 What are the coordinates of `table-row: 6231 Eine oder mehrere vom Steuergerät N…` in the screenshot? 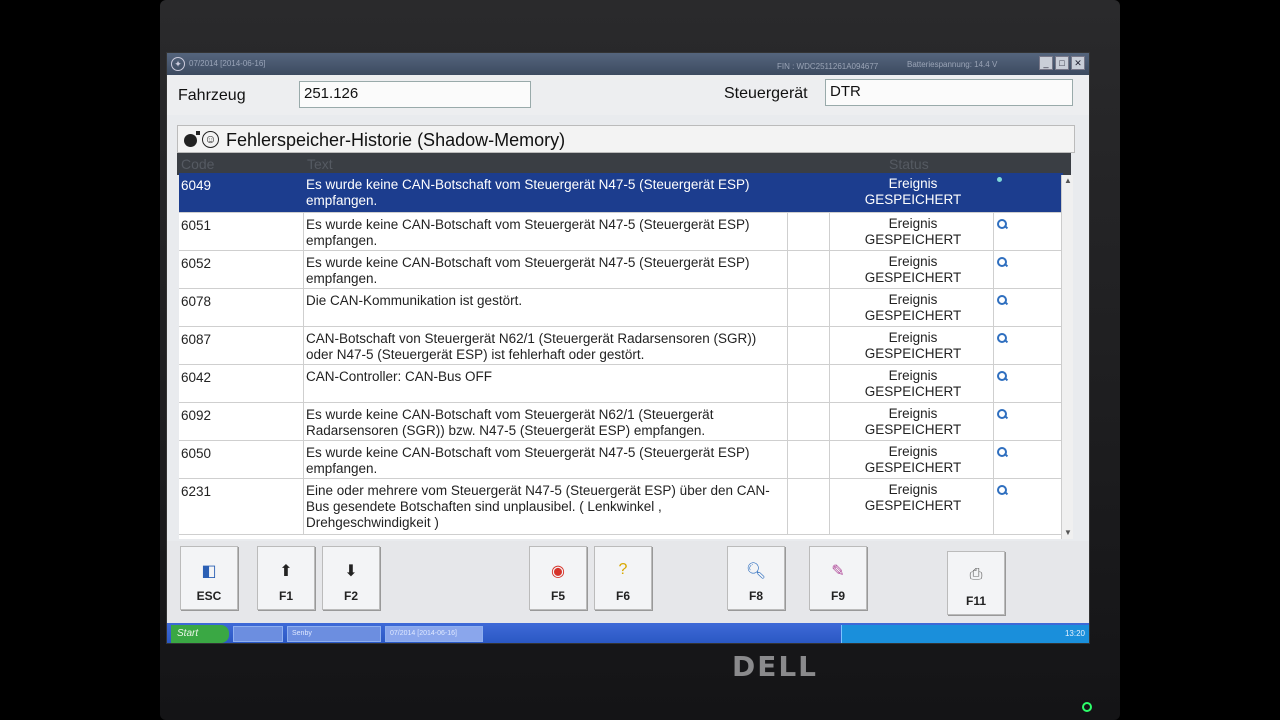 It's located at (621, 507).